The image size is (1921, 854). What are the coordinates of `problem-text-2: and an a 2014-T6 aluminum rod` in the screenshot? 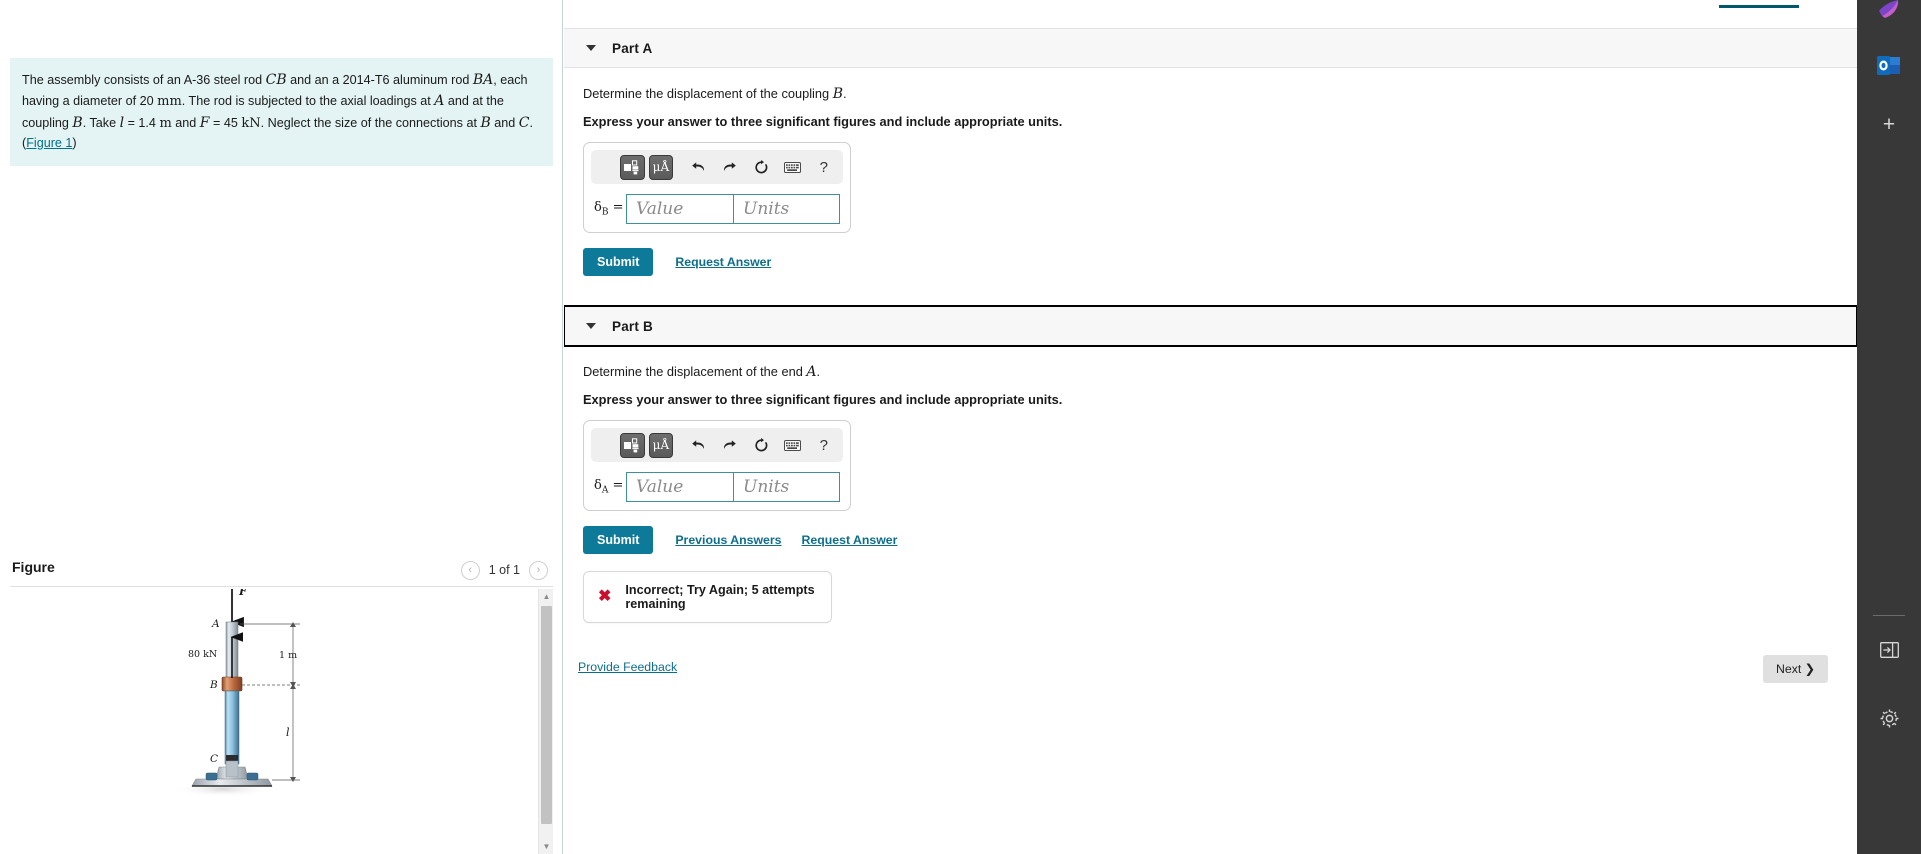 It's located at (379, 80).